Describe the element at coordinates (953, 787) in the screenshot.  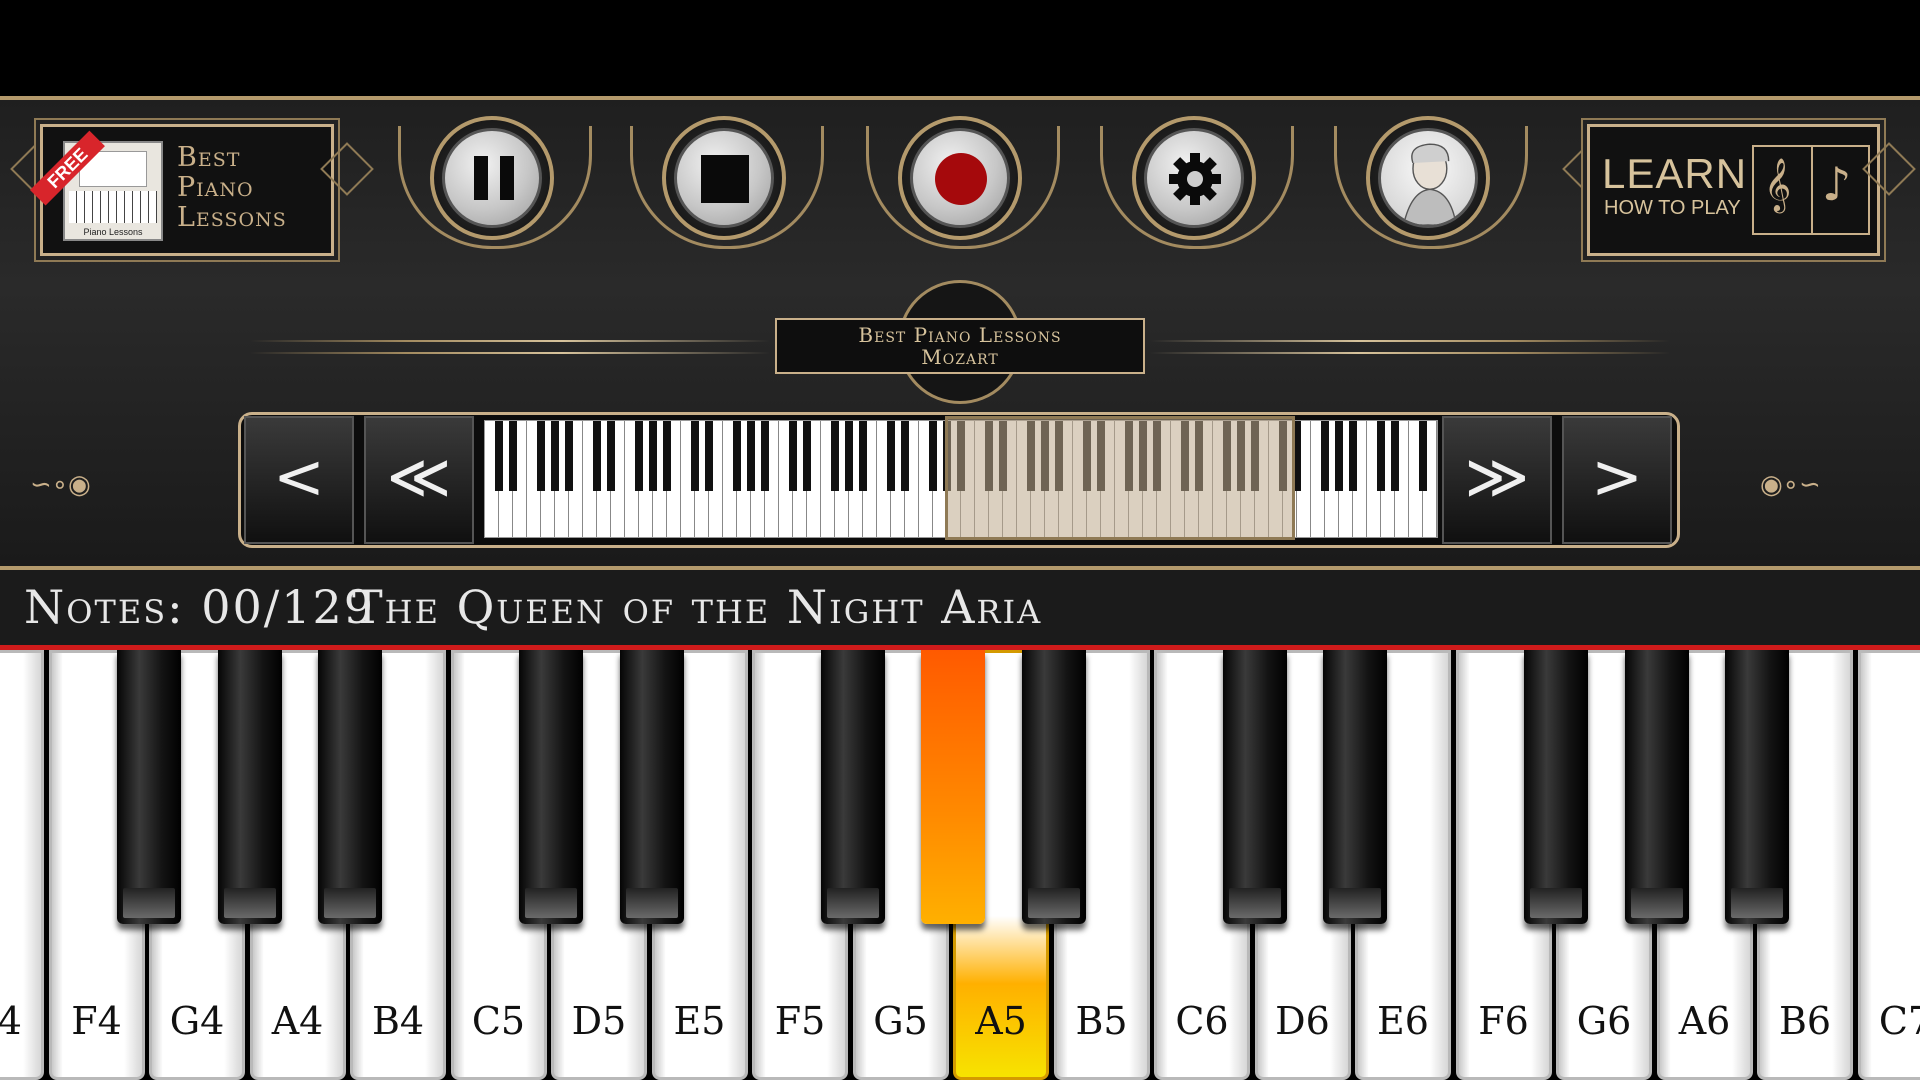
I see `black-key-gsharp5` at that location.